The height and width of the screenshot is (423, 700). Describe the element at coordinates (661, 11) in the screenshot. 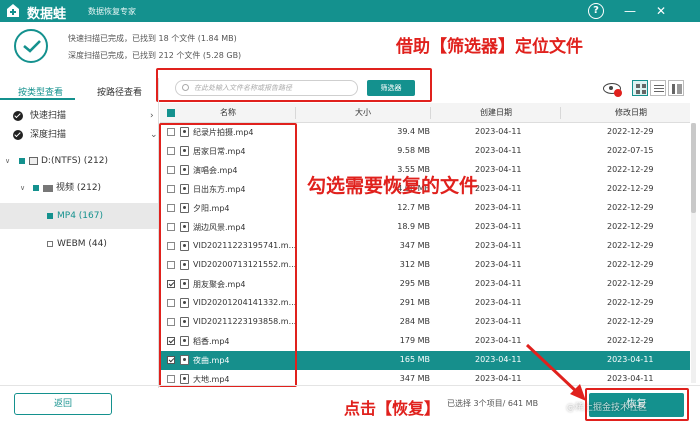

I see `close-icon: ✕` at that location.